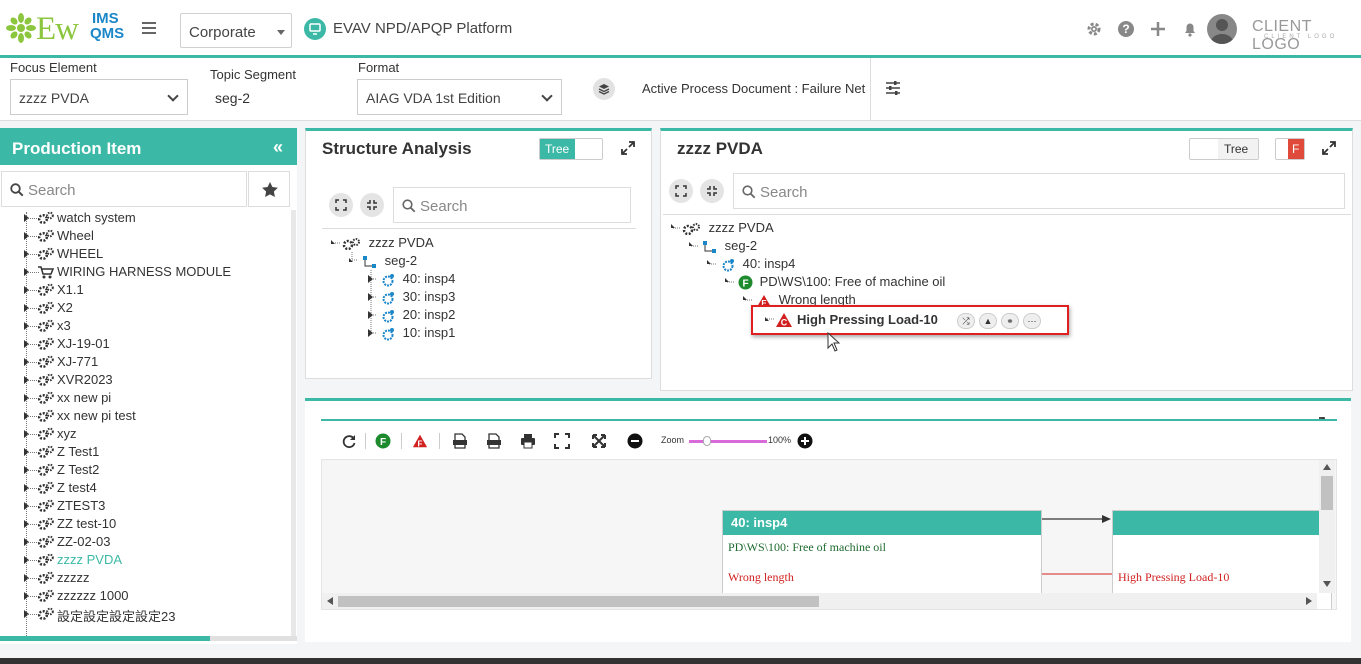  I want to click on tree-item: ZZ-02-03, so click(145, 542).